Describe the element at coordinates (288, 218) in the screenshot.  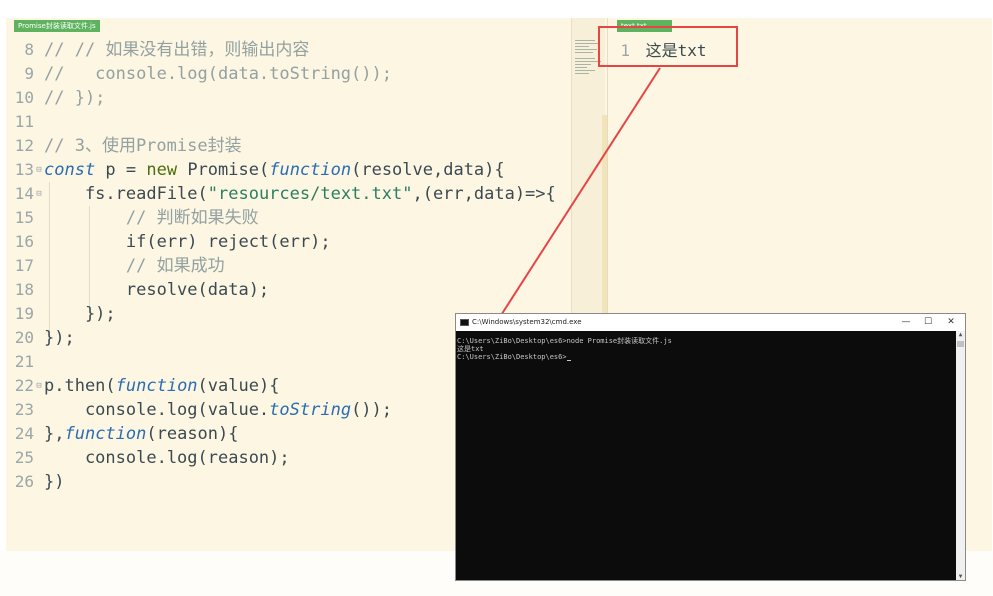
I see `code-line: 15 // 判断如果失败` at that location.